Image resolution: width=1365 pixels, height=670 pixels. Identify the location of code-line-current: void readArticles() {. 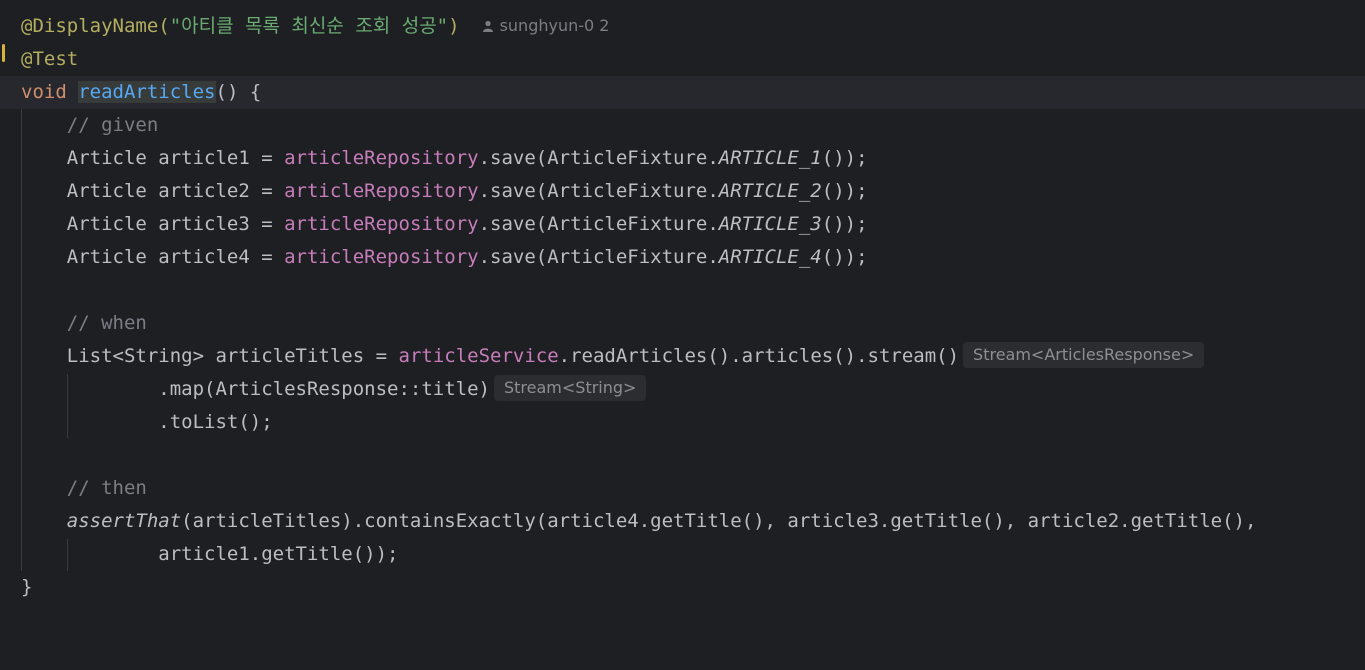
(682, 92).